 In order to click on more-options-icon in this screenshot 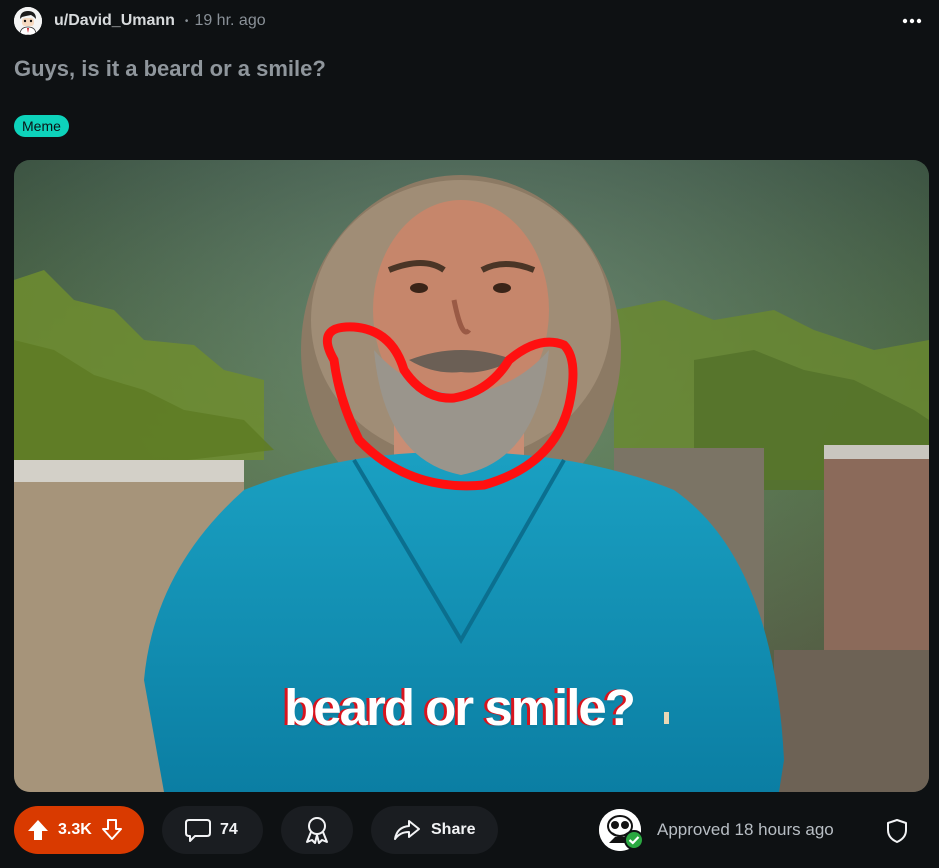, I will do `click(912, 21)`.